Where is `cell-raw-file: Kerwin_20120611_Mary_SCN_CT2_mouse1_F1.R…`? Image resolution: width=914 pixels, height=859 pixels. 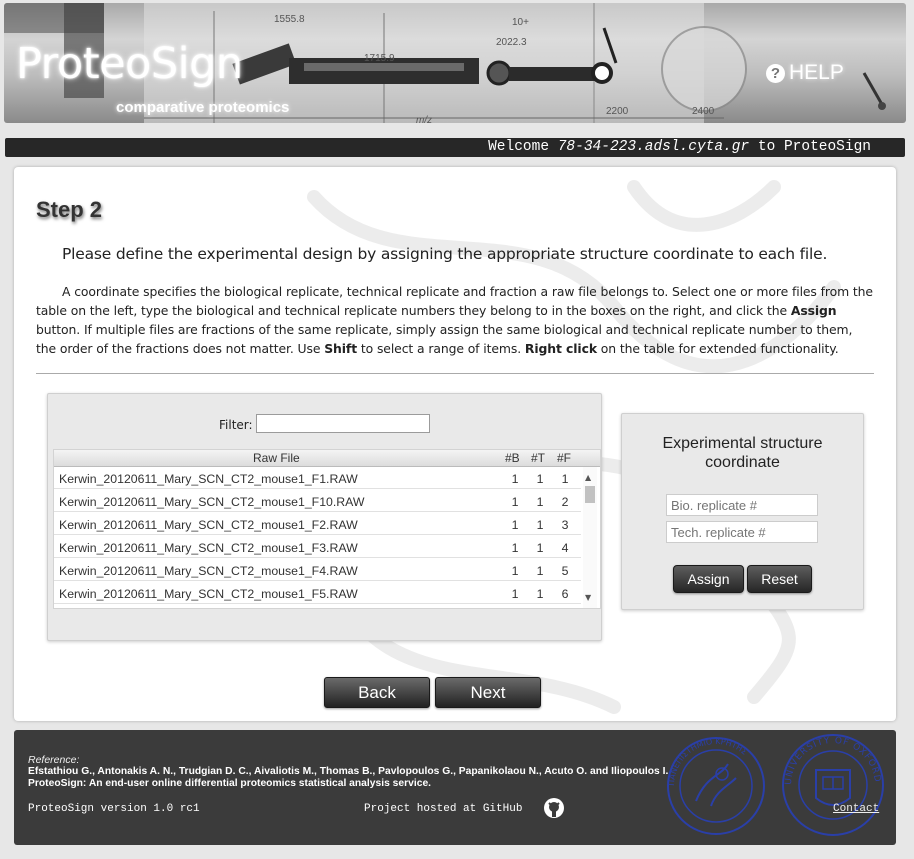
cell-raw-file: Kerwin_20120611_Mary_SCN_CT2_mouse1_F1.R… is located at coordinates (208, 479).